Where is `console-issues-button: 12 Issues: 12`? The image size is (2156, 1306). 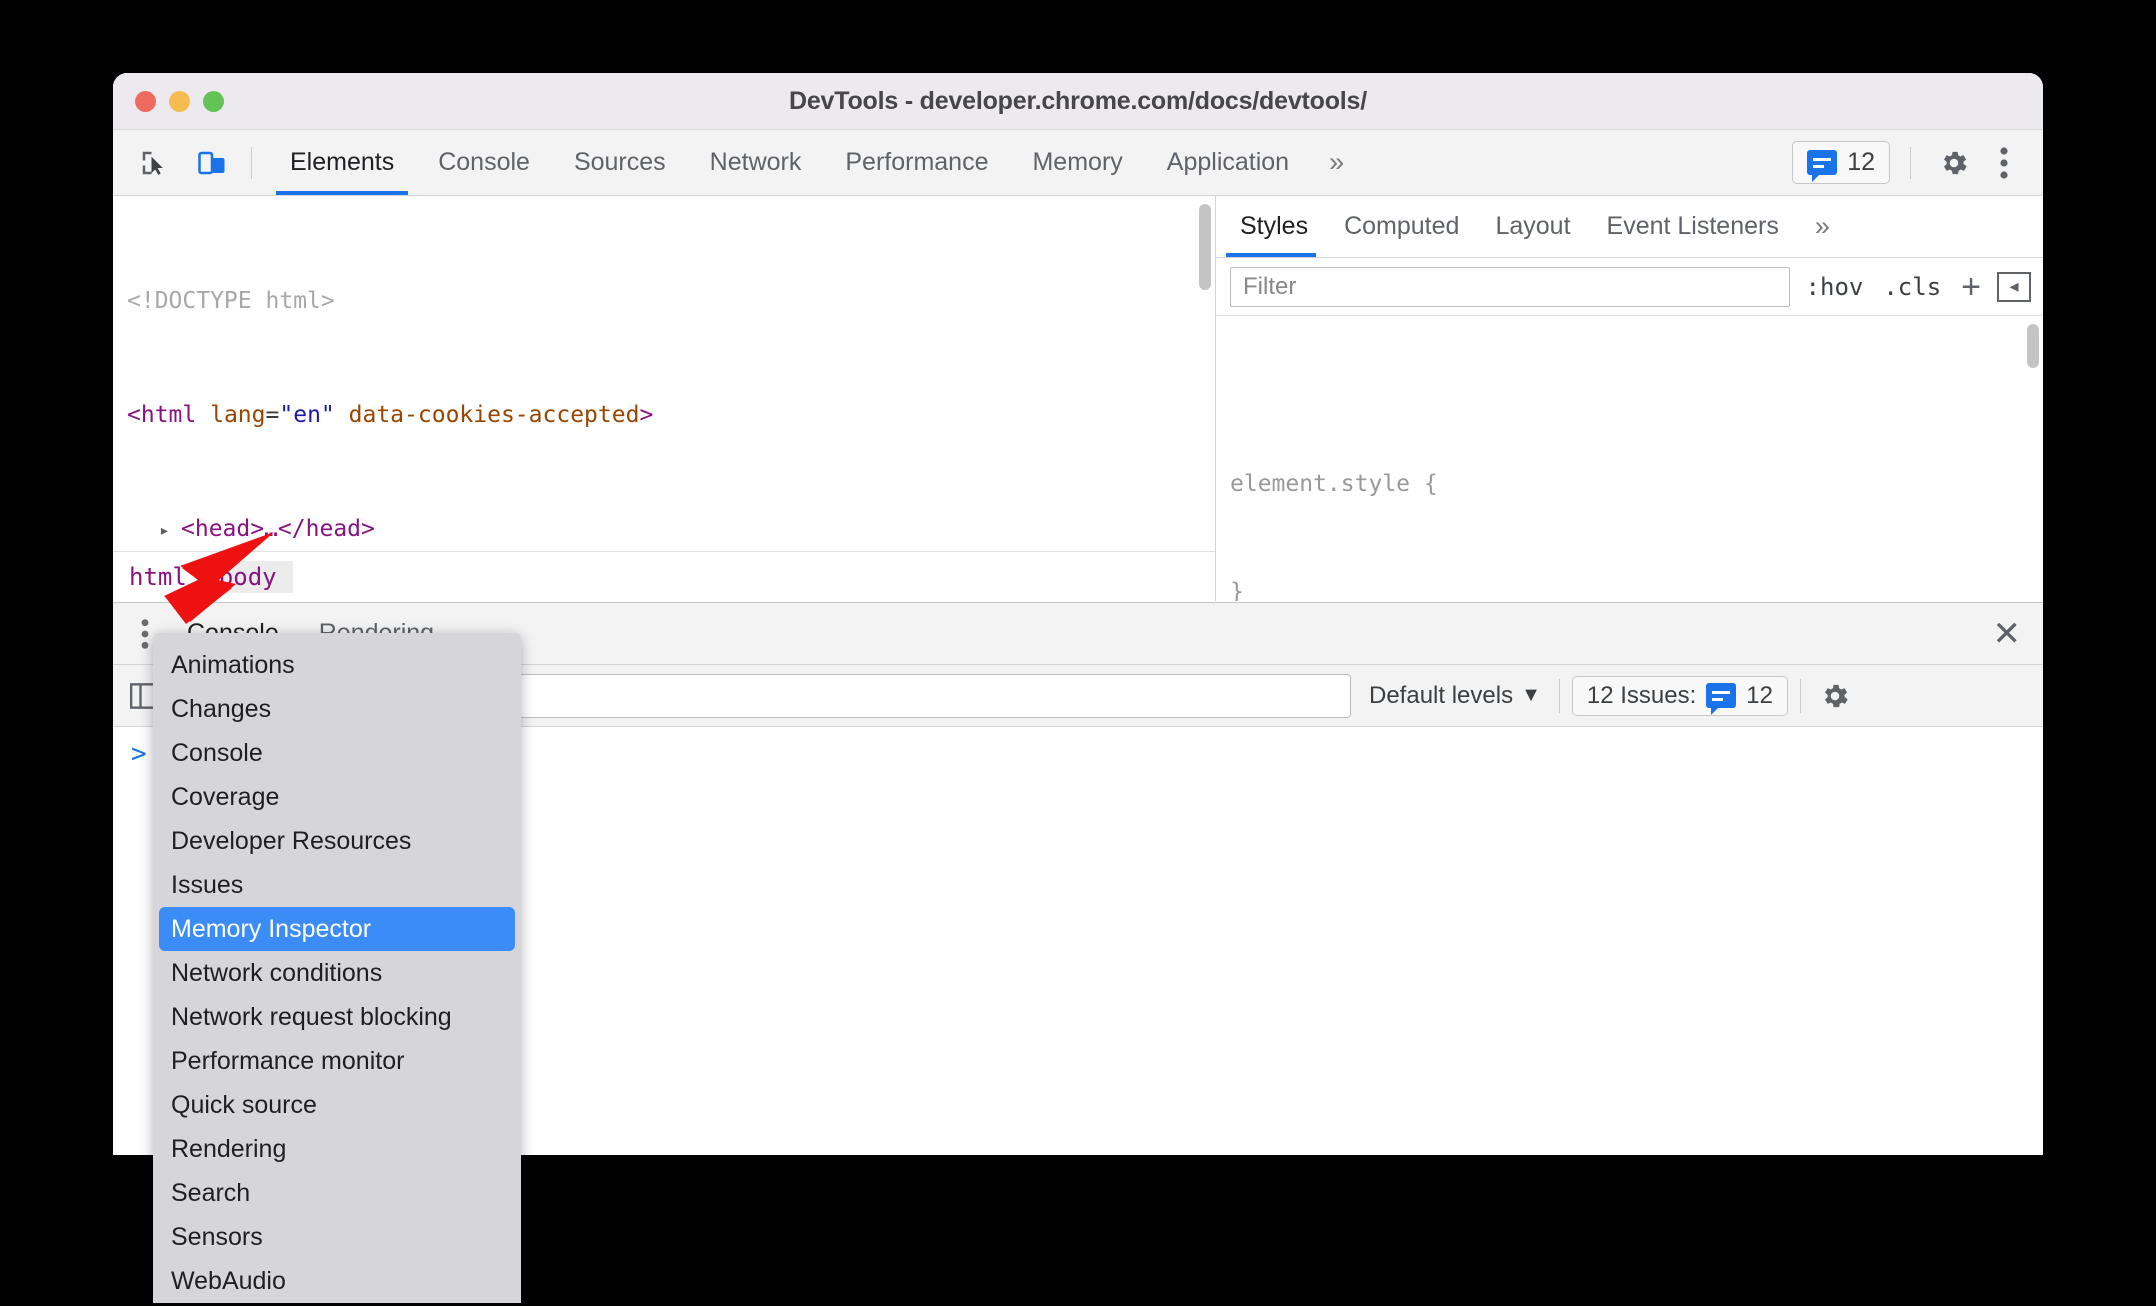
console-issues-button: 12 Issues: 12 is located at coordinates (1679, 695).